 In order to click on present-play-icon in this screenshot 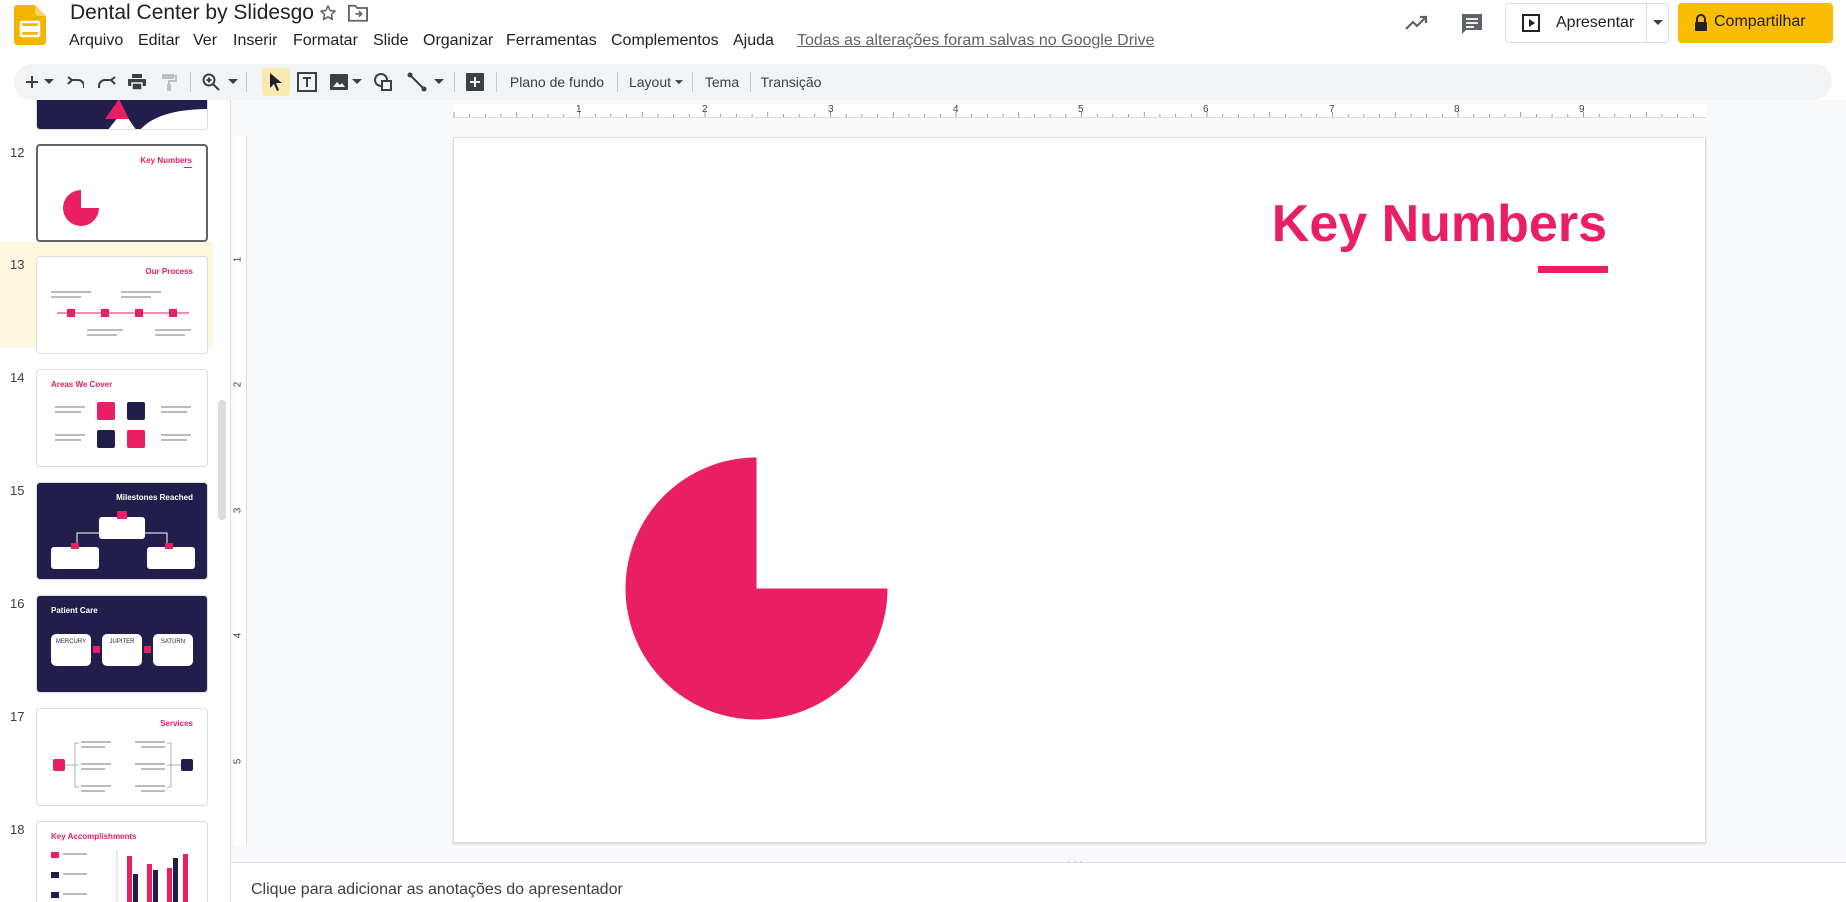, I will do `click(1531, 23)`.